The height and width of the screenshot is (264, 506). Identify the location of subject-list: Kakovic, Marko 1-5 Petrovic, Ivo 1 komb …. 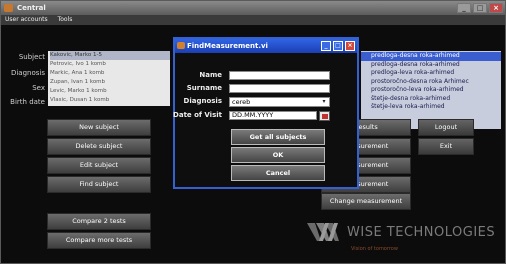
(109, 78).